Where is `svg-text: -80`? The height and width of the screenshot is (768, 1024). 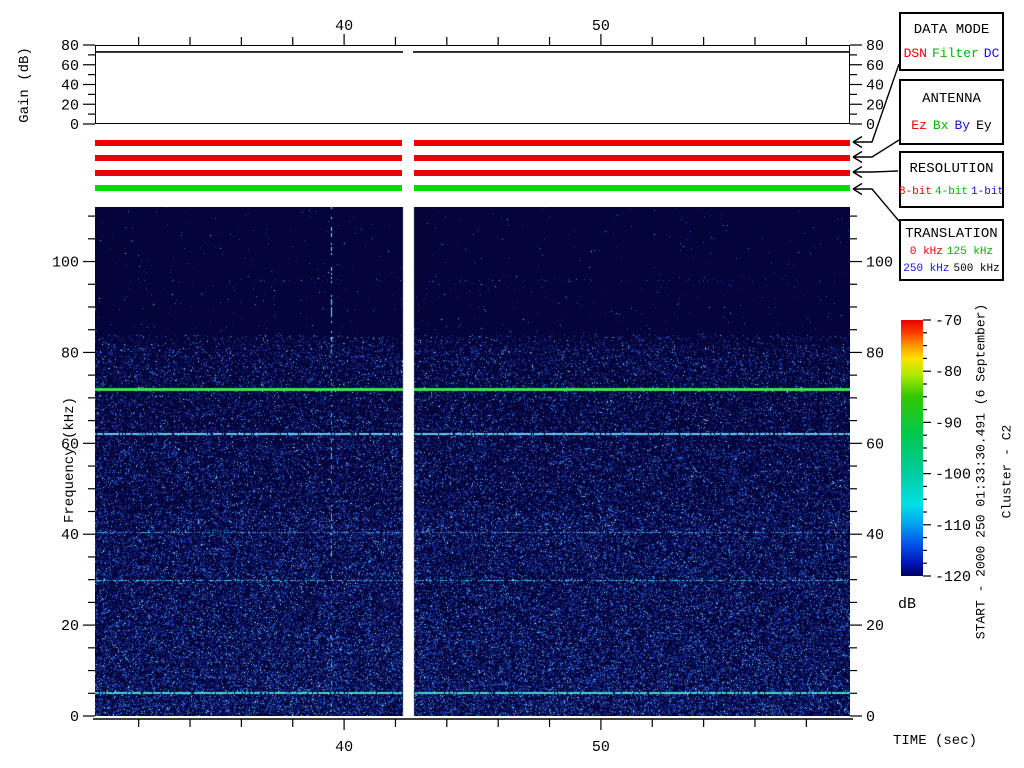
svg-text: -80 is located at coordinates (948, 372).